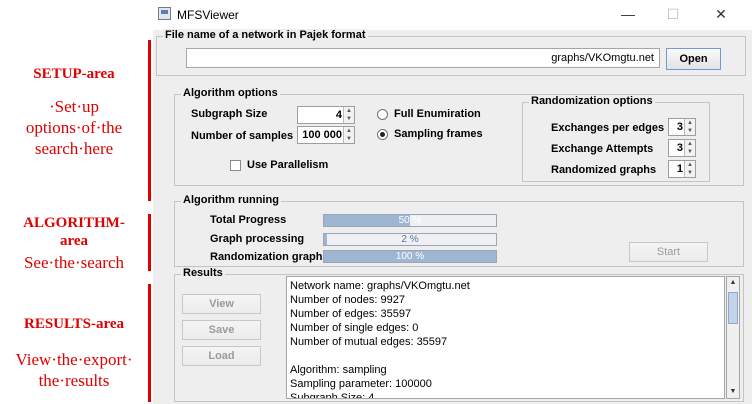 This screenshot has width=752, height=404. I want to click on window-title: MFSViewer, so click(208, 15).